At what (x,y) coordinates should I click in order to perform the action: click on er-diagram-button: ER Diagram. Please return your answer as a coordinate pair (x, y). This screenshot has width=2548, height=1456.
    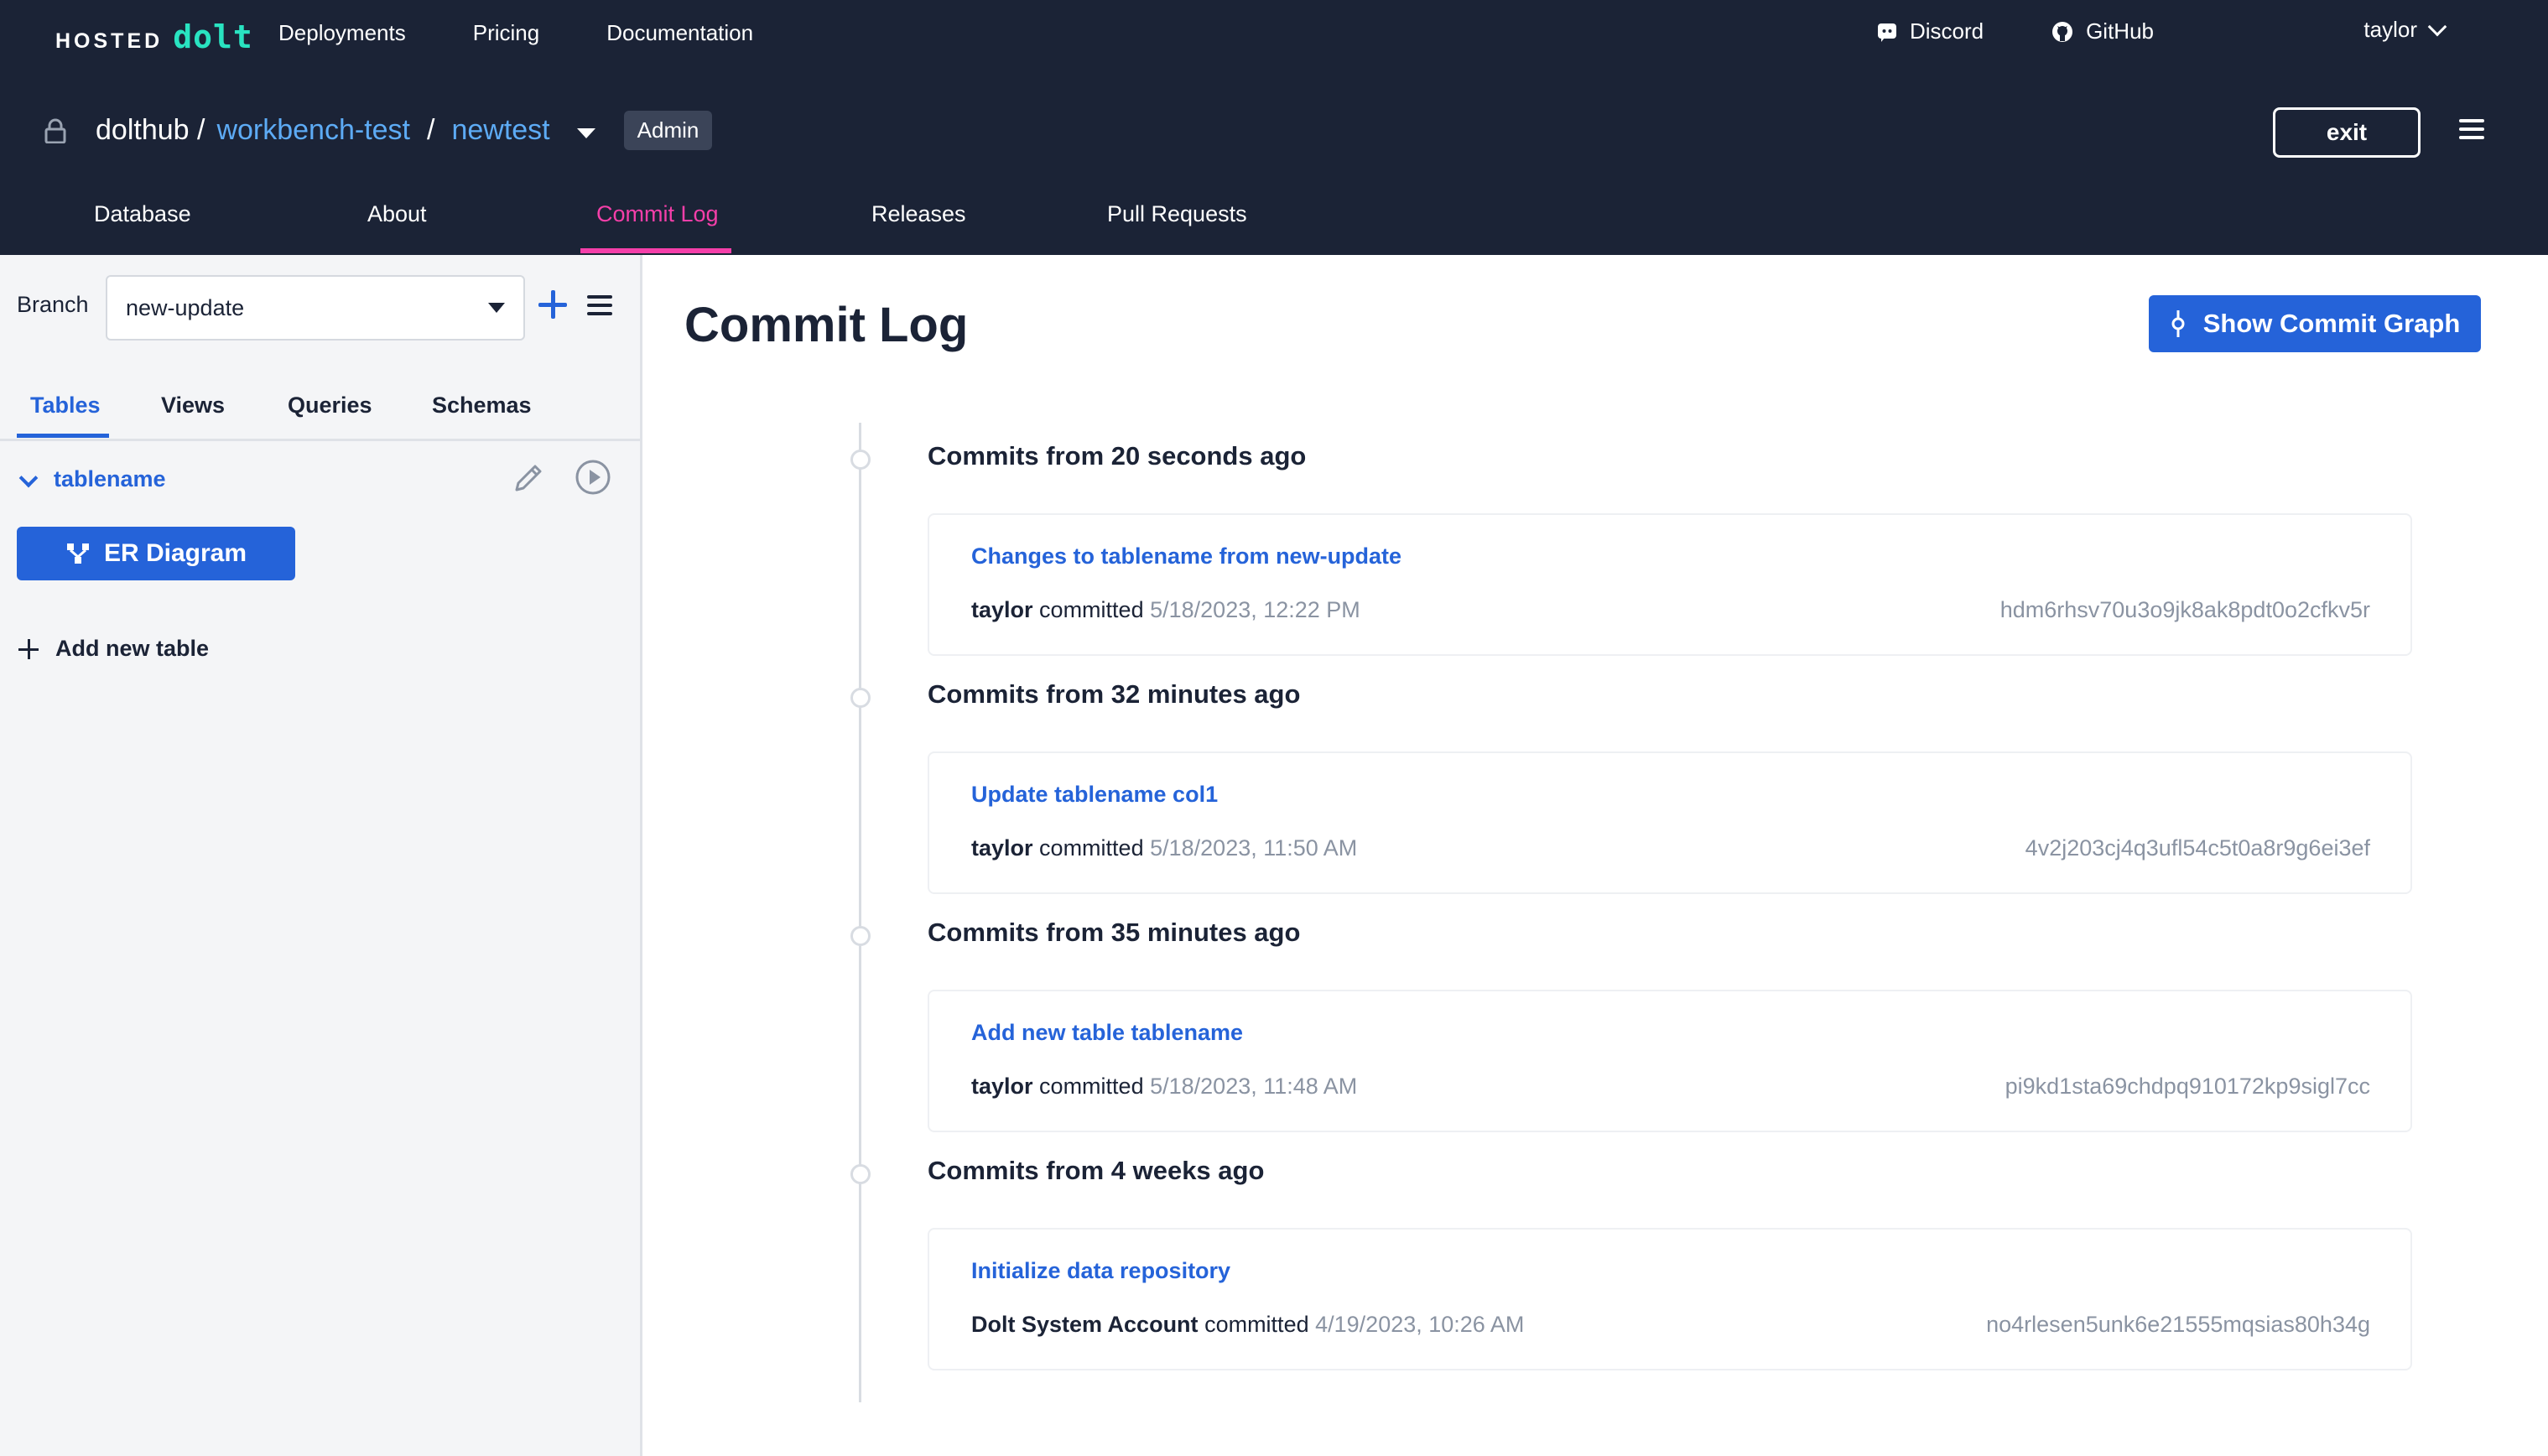
    Looking at the image, I should click on (156, 554).